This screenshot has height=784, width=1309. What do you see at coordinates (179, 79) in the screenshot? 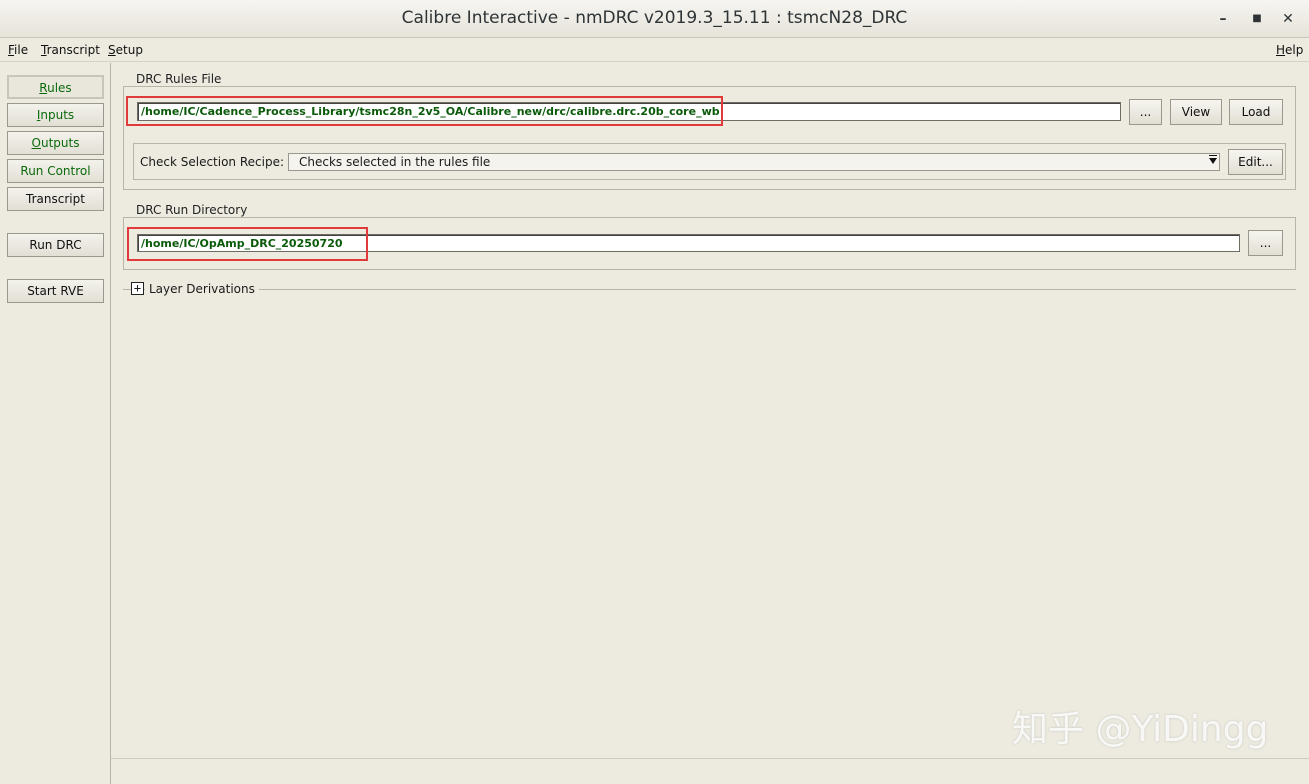
I see `rules-file-group-label: DRC Rules File` at bounding box center [179, 79].